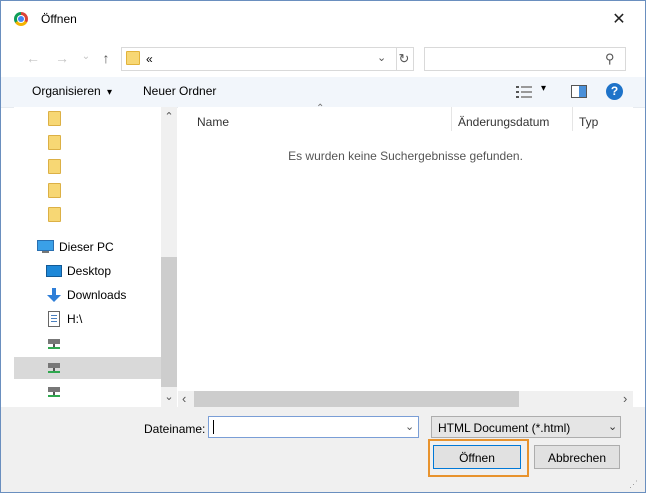  What do you see at coordinates (634, 484) in the screenshot?
I see `resize-grip-icon: ⋰` at bounding box center [634, 484].